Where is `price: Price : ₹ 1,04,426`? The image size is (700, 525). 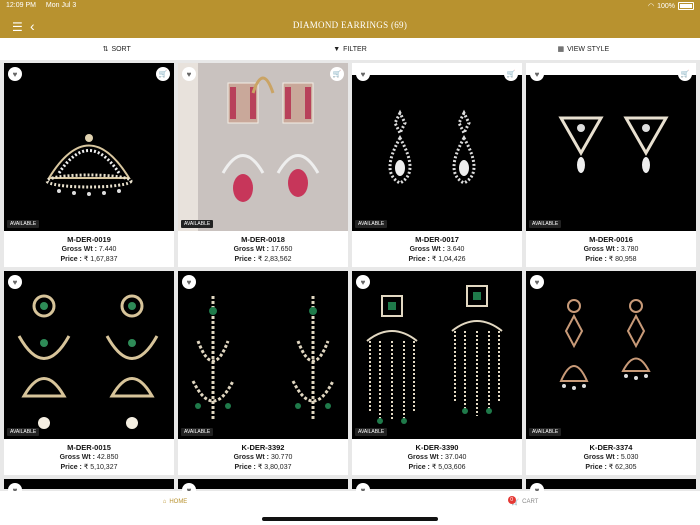
price: Price : ₹ 1,04,426 is located at coordinates (437, 259).